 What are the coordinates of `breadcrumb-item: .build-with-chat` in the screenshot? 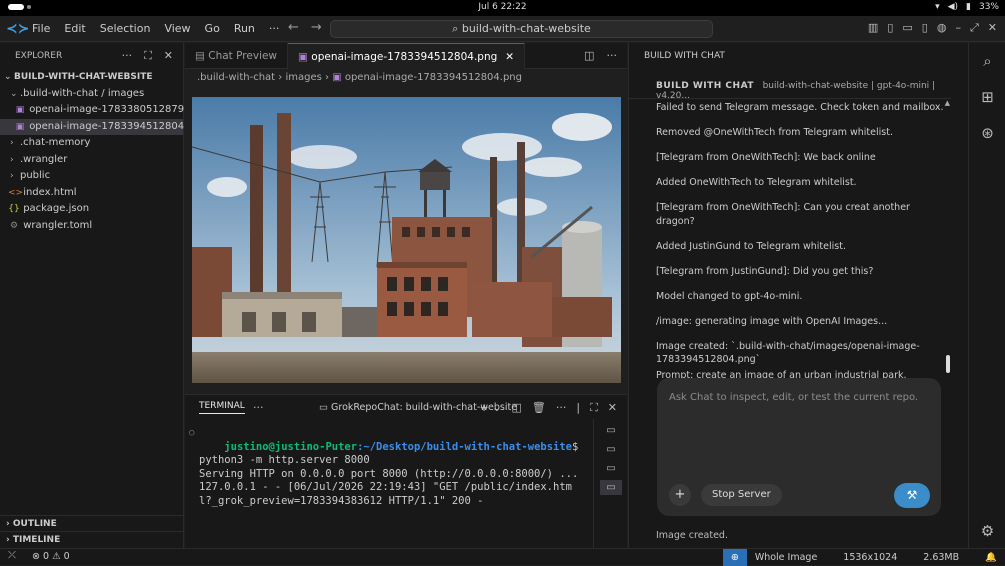 It's located at (236, 77).